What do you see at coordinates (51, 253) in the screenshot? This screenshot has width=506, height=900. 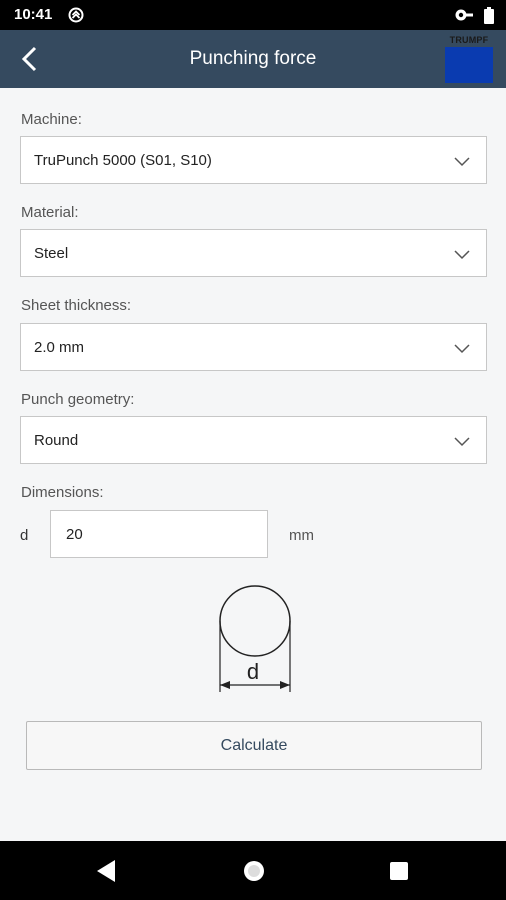 I see `material-value: Steel` at bounding box center [51, 253].